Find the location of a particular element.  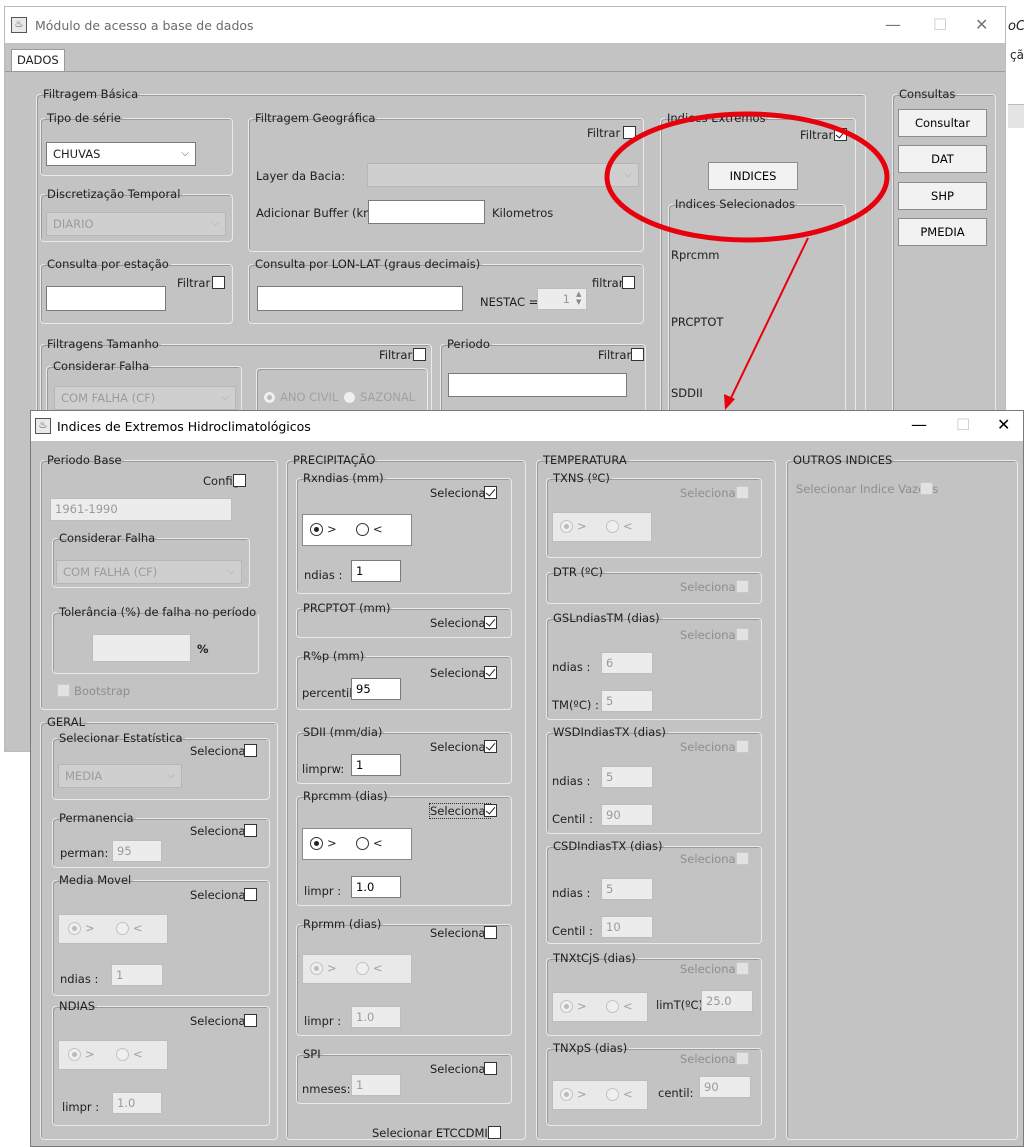

csd-centil-label: Centil : is located at coordinates (572, 931).